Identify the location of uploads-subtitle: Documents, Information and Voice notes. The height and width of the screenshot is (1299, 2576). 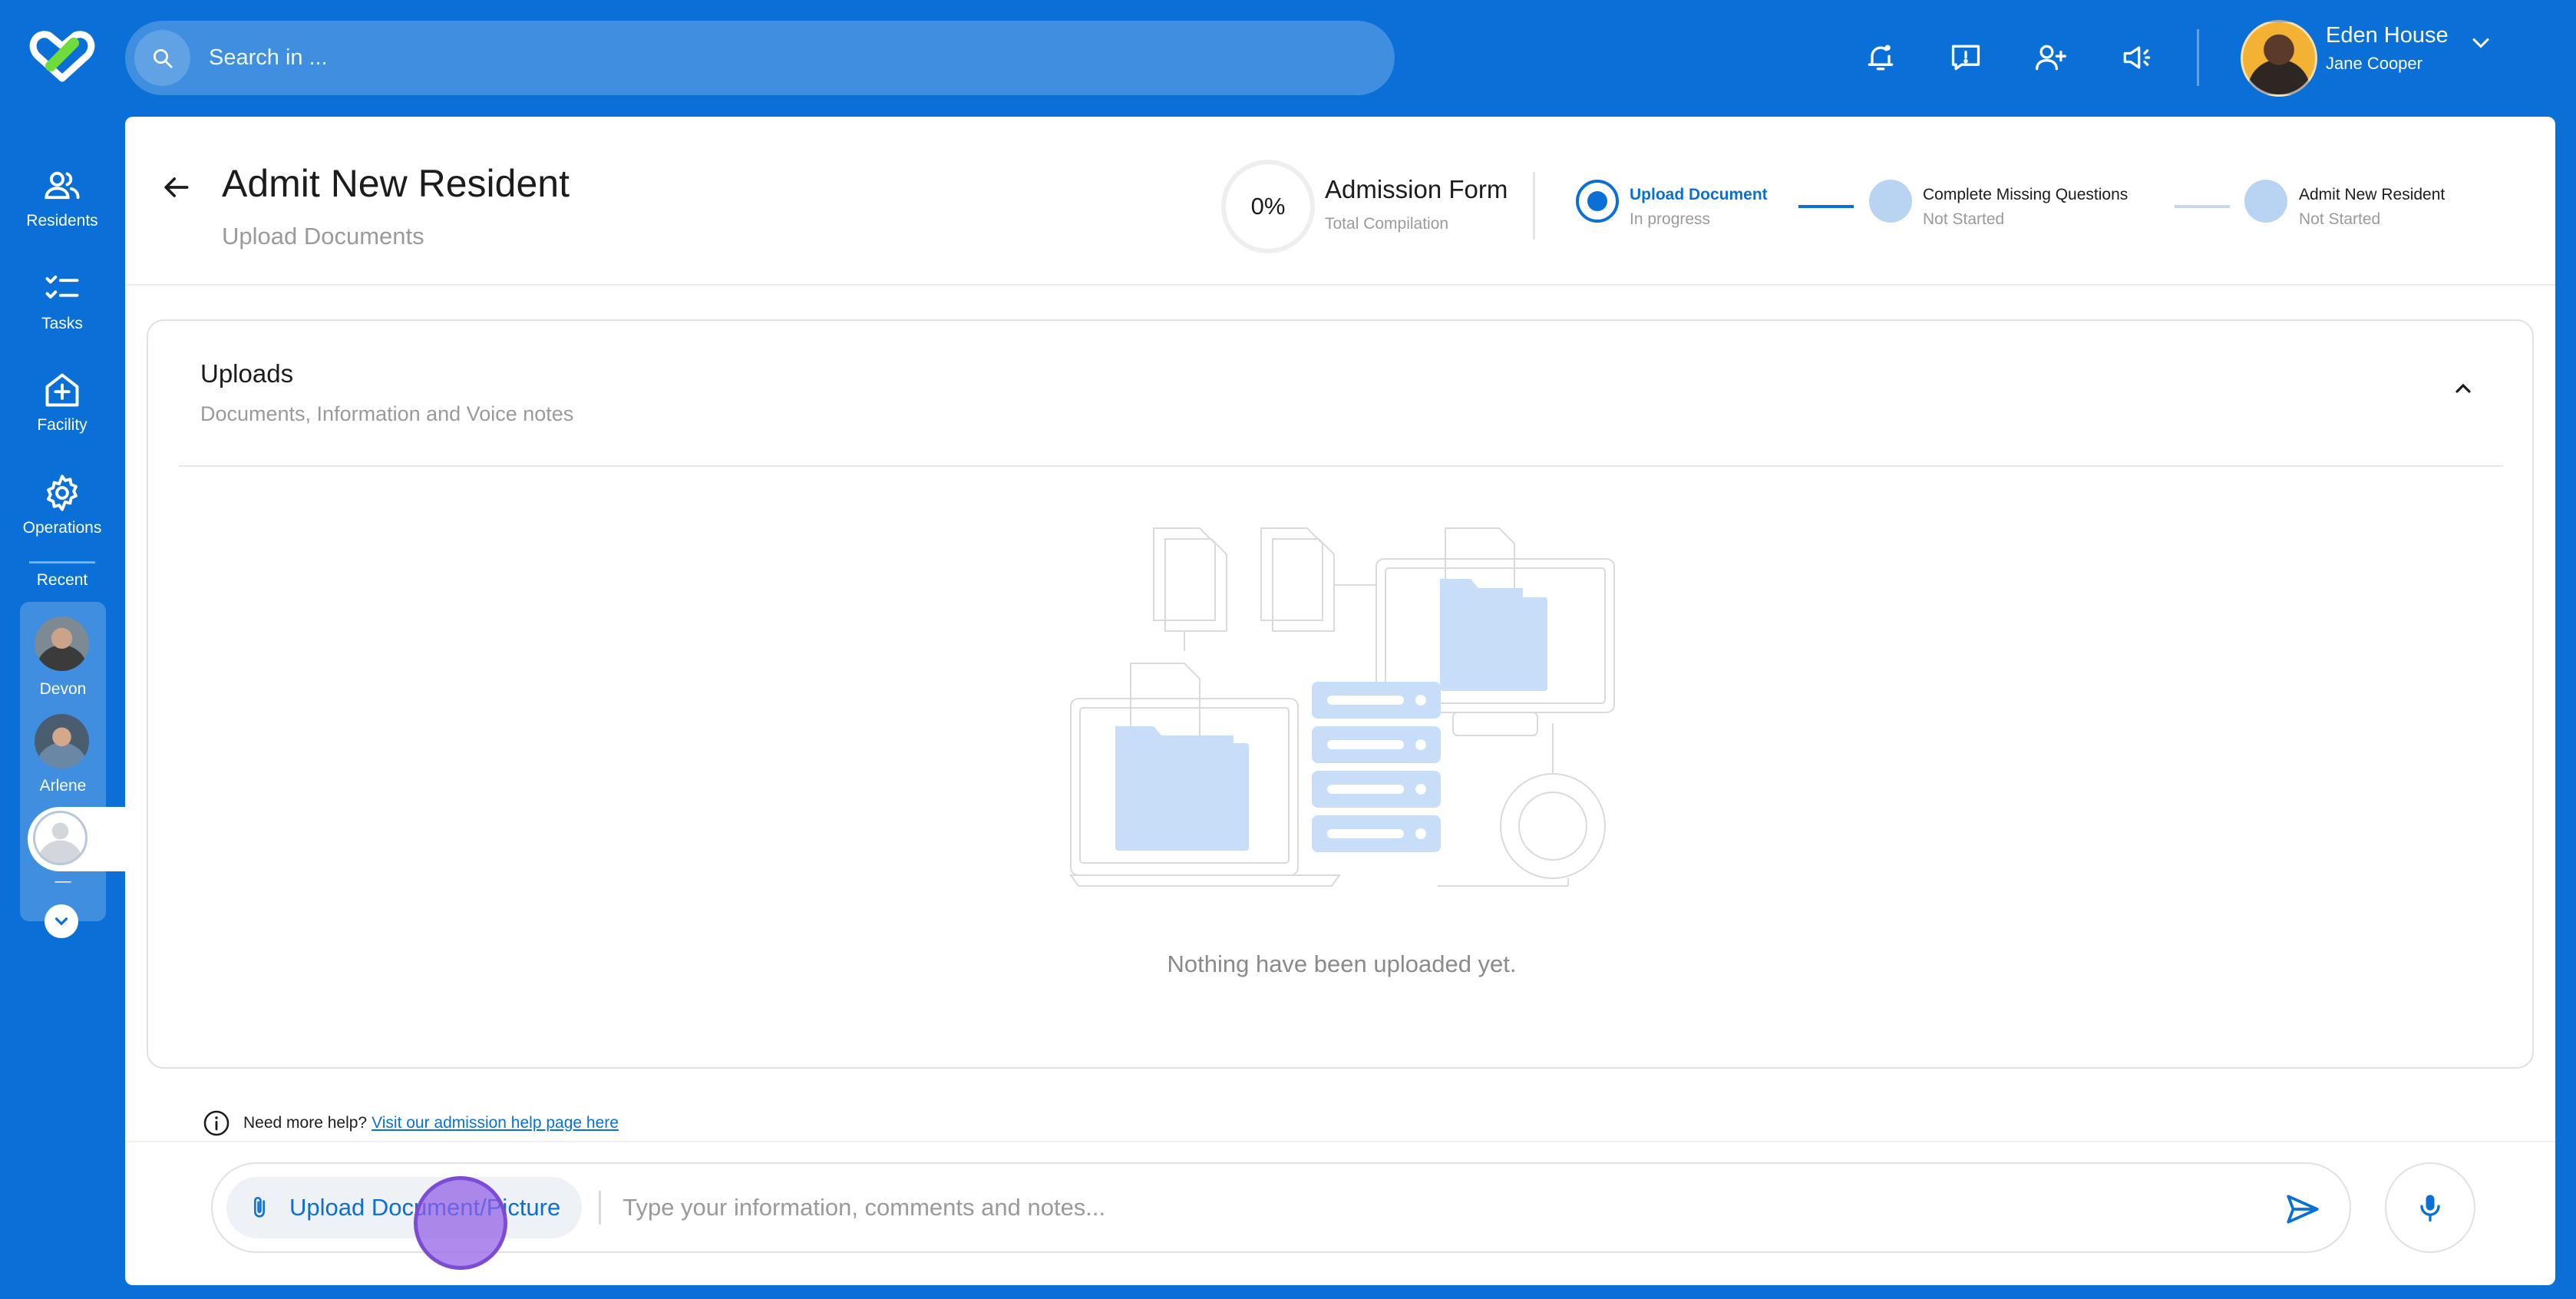
(387, 413).